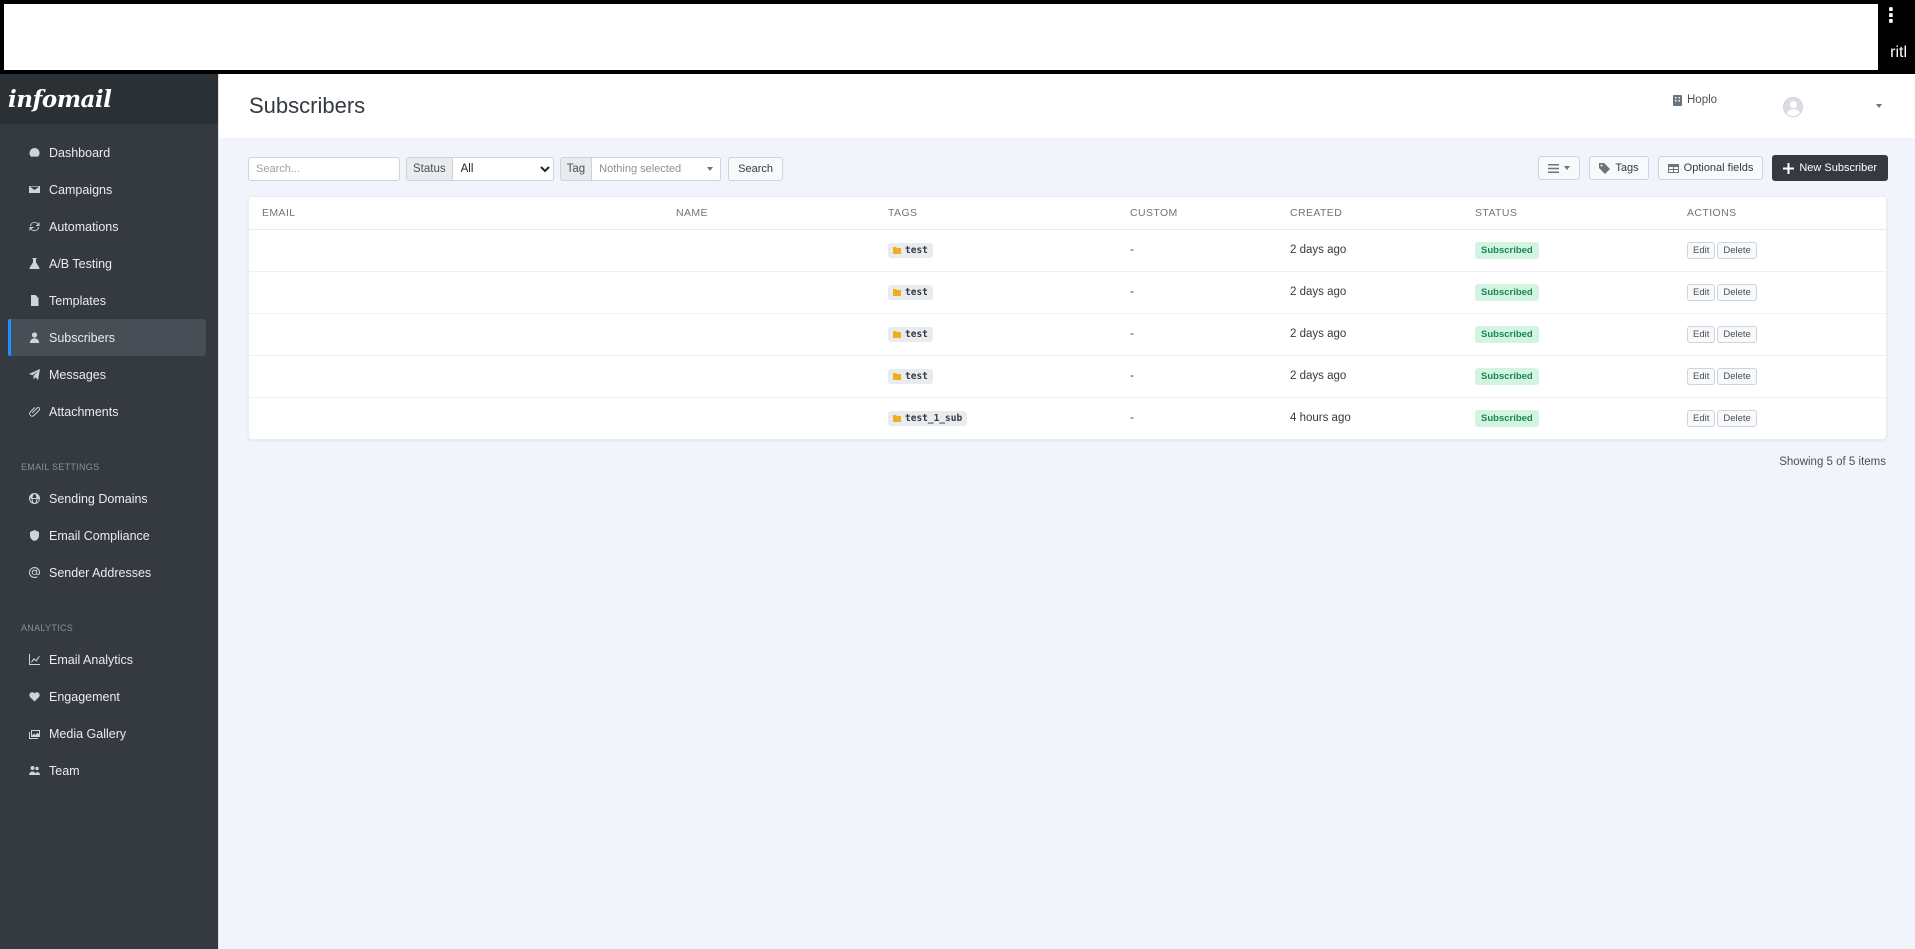 This screenshot has height=949, width=1915. What do you see at coordinates (34, 190) in the screenshot?
I see `envelope-icon` at bounding box center [34, 190].